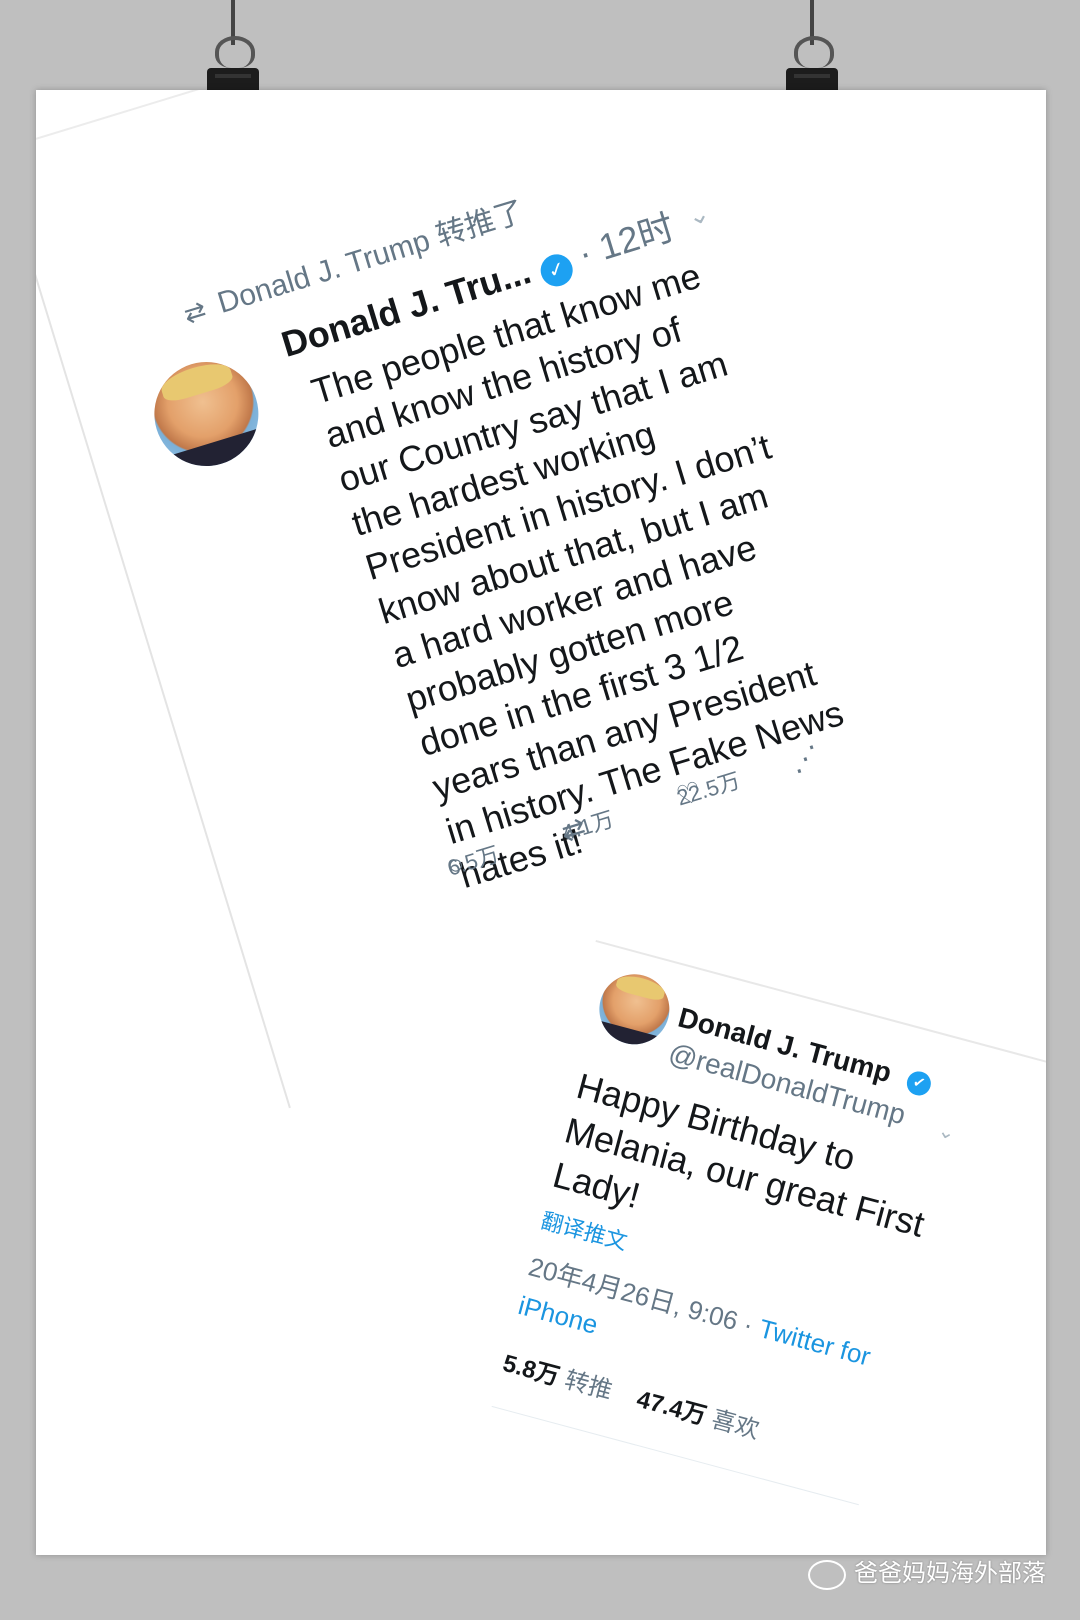 The width and height of the screenshot is (1080, 1620). What do you see at coordinates (950, 1574) in the screenshot?
I see `watermark-text: 爸爸妈妈海外部落` at bounding box center [950, 1574].